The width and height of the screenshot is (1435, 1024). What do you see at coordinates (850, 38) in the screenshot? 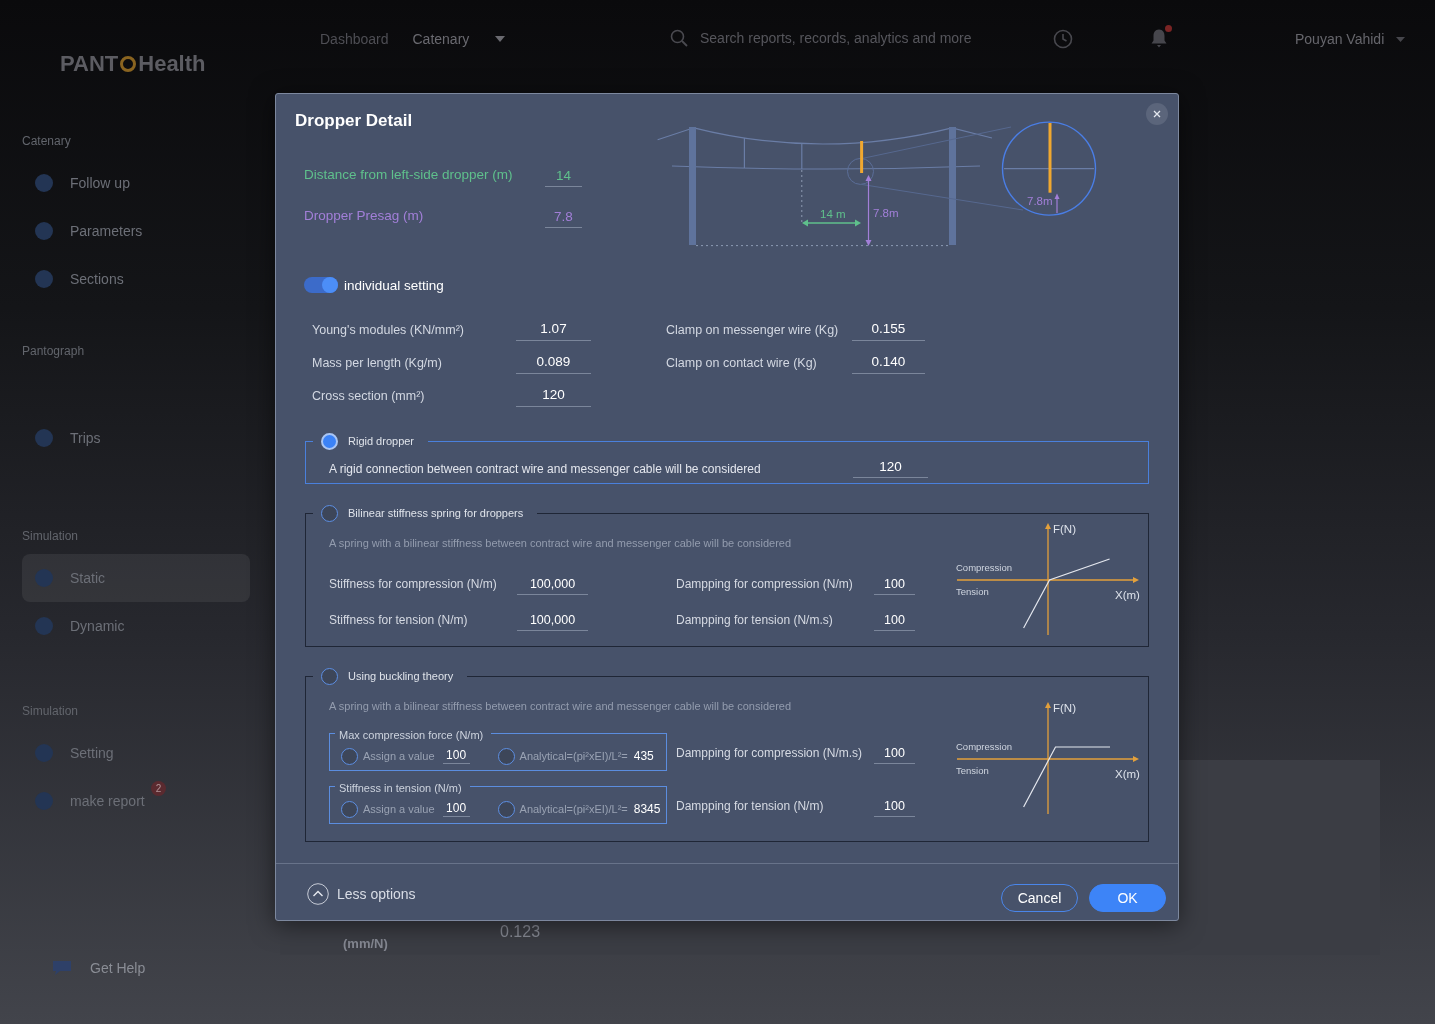
I see `search-field: Search reports, records, analytics and more` at bounding box center [850, 38].